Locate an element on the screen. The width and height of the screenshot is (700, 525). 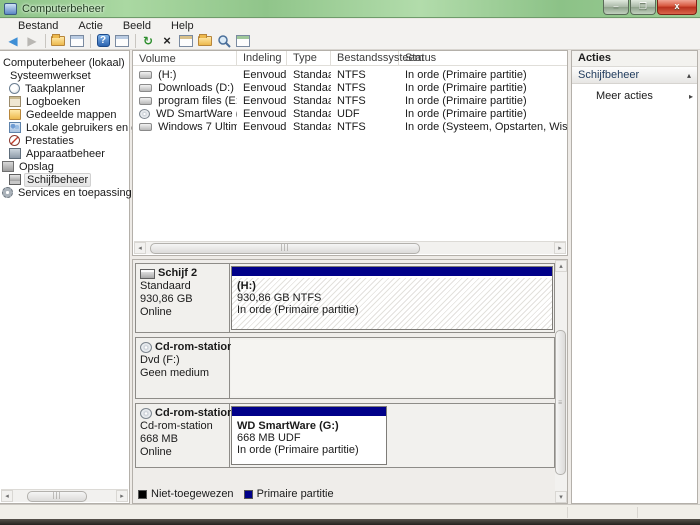
actions-section-schijfbeheer: Schijfbeheer ▴ is located at coordinates (634, 75).